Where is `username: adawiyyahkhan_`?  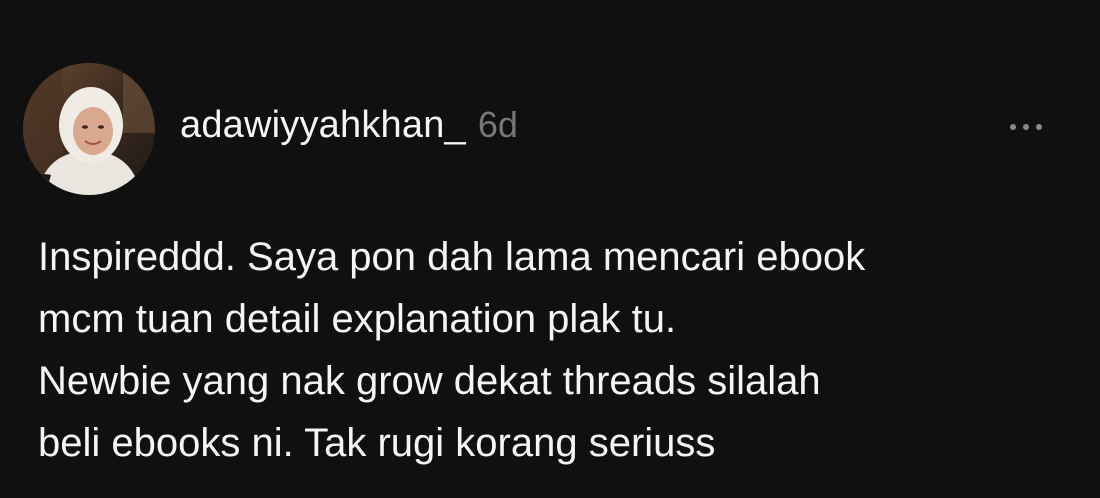 username: adawiyyahkhan_ is located at coordinates (323, 125).